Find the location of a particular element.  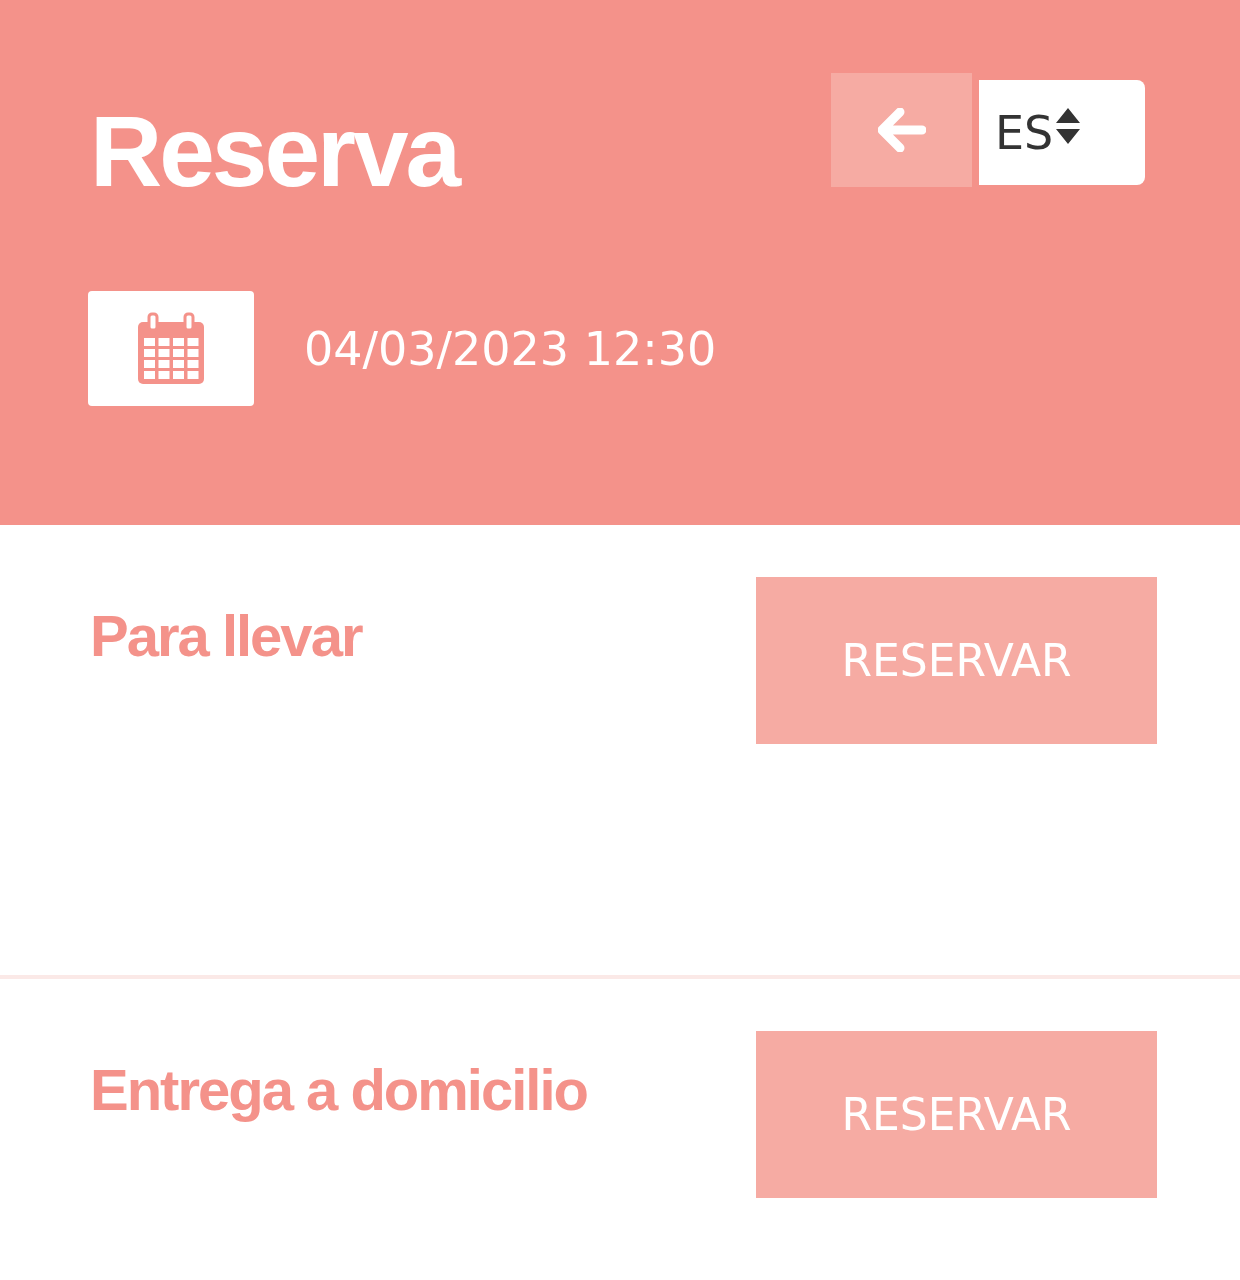

calendar-icon is located at coordinates (171, 348).